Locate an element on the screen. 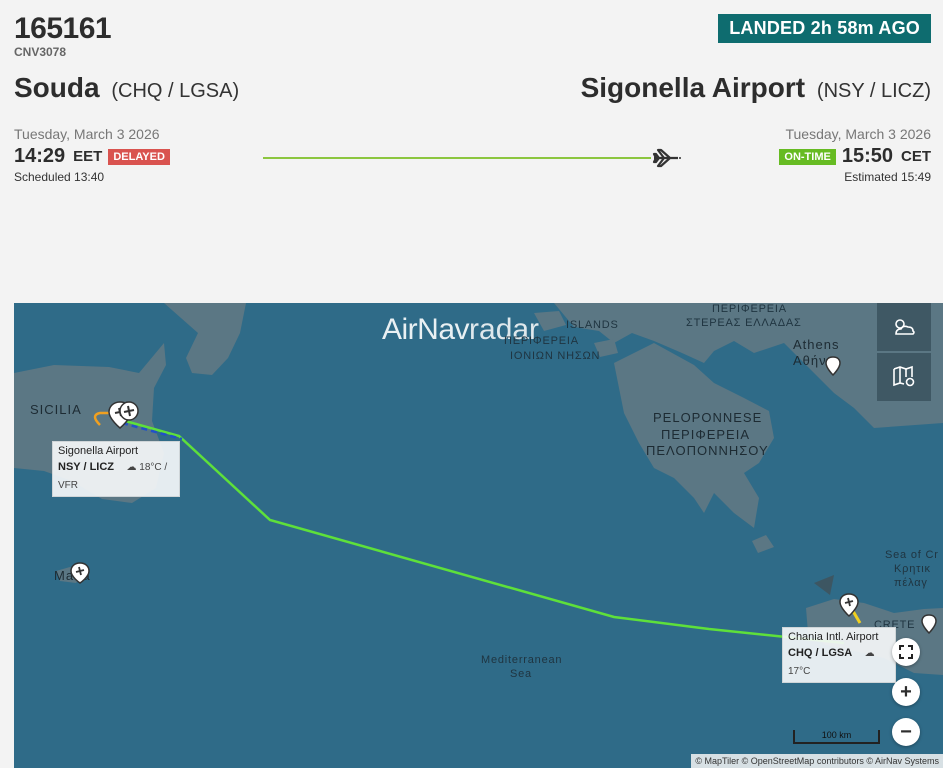 The height and width of the screenshot is (768, 943). origin-timezone: EET is located at coordinates (88, 156).